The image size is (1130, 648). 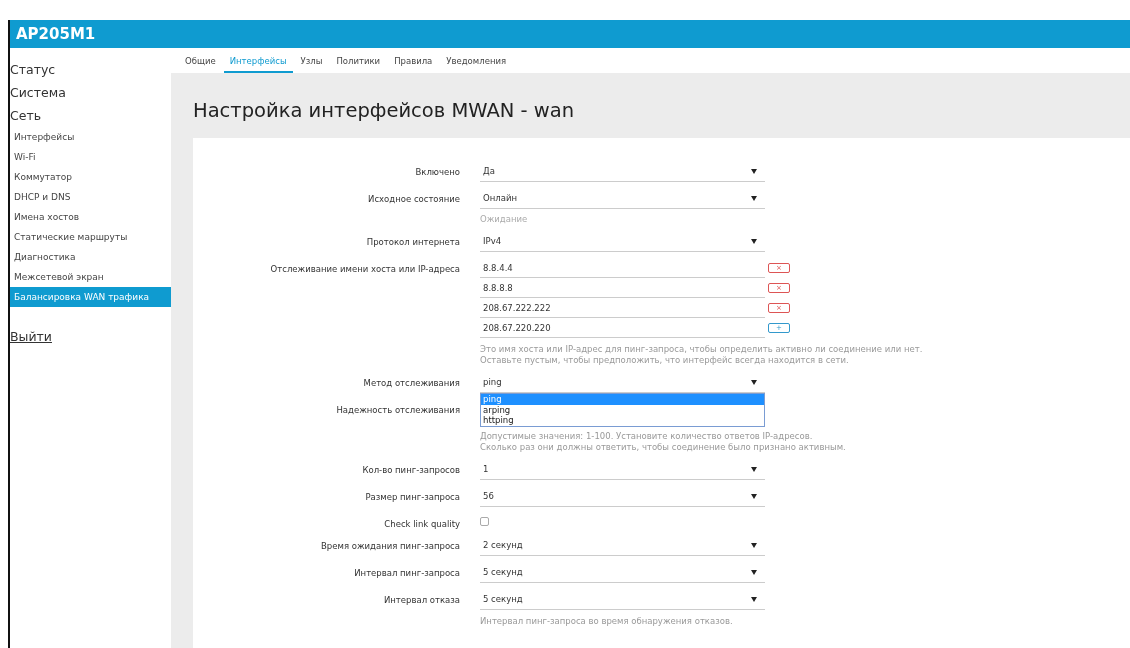 What do you see at coordinates (622, 420) in the screenshot?
I see `dropdown-option: httping` at bounding box center [622, 420].